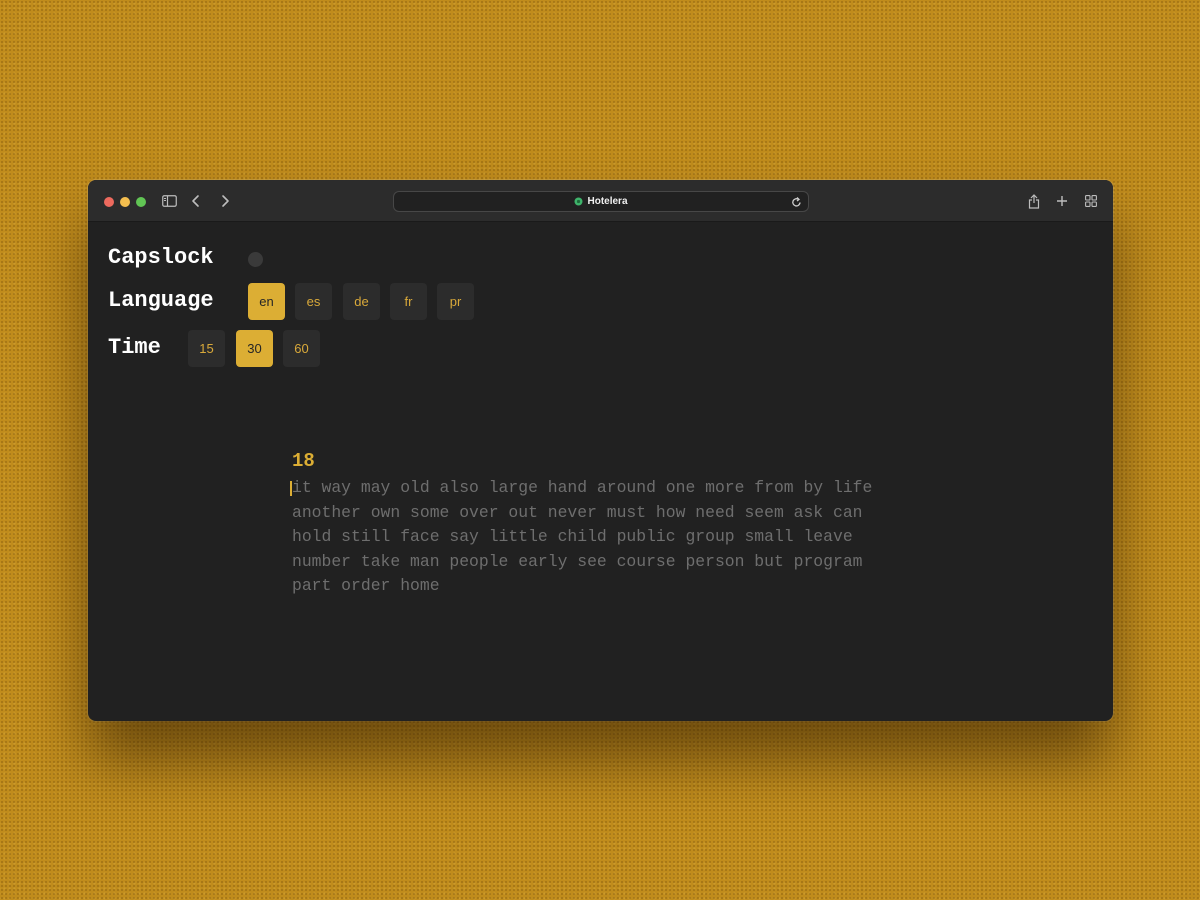 This screenshot has width=1200, height=900. What do you see at coordinates (607, 201) in the screenshot?
I see `address-title: Hotelera` at bounding box center [607, 201].